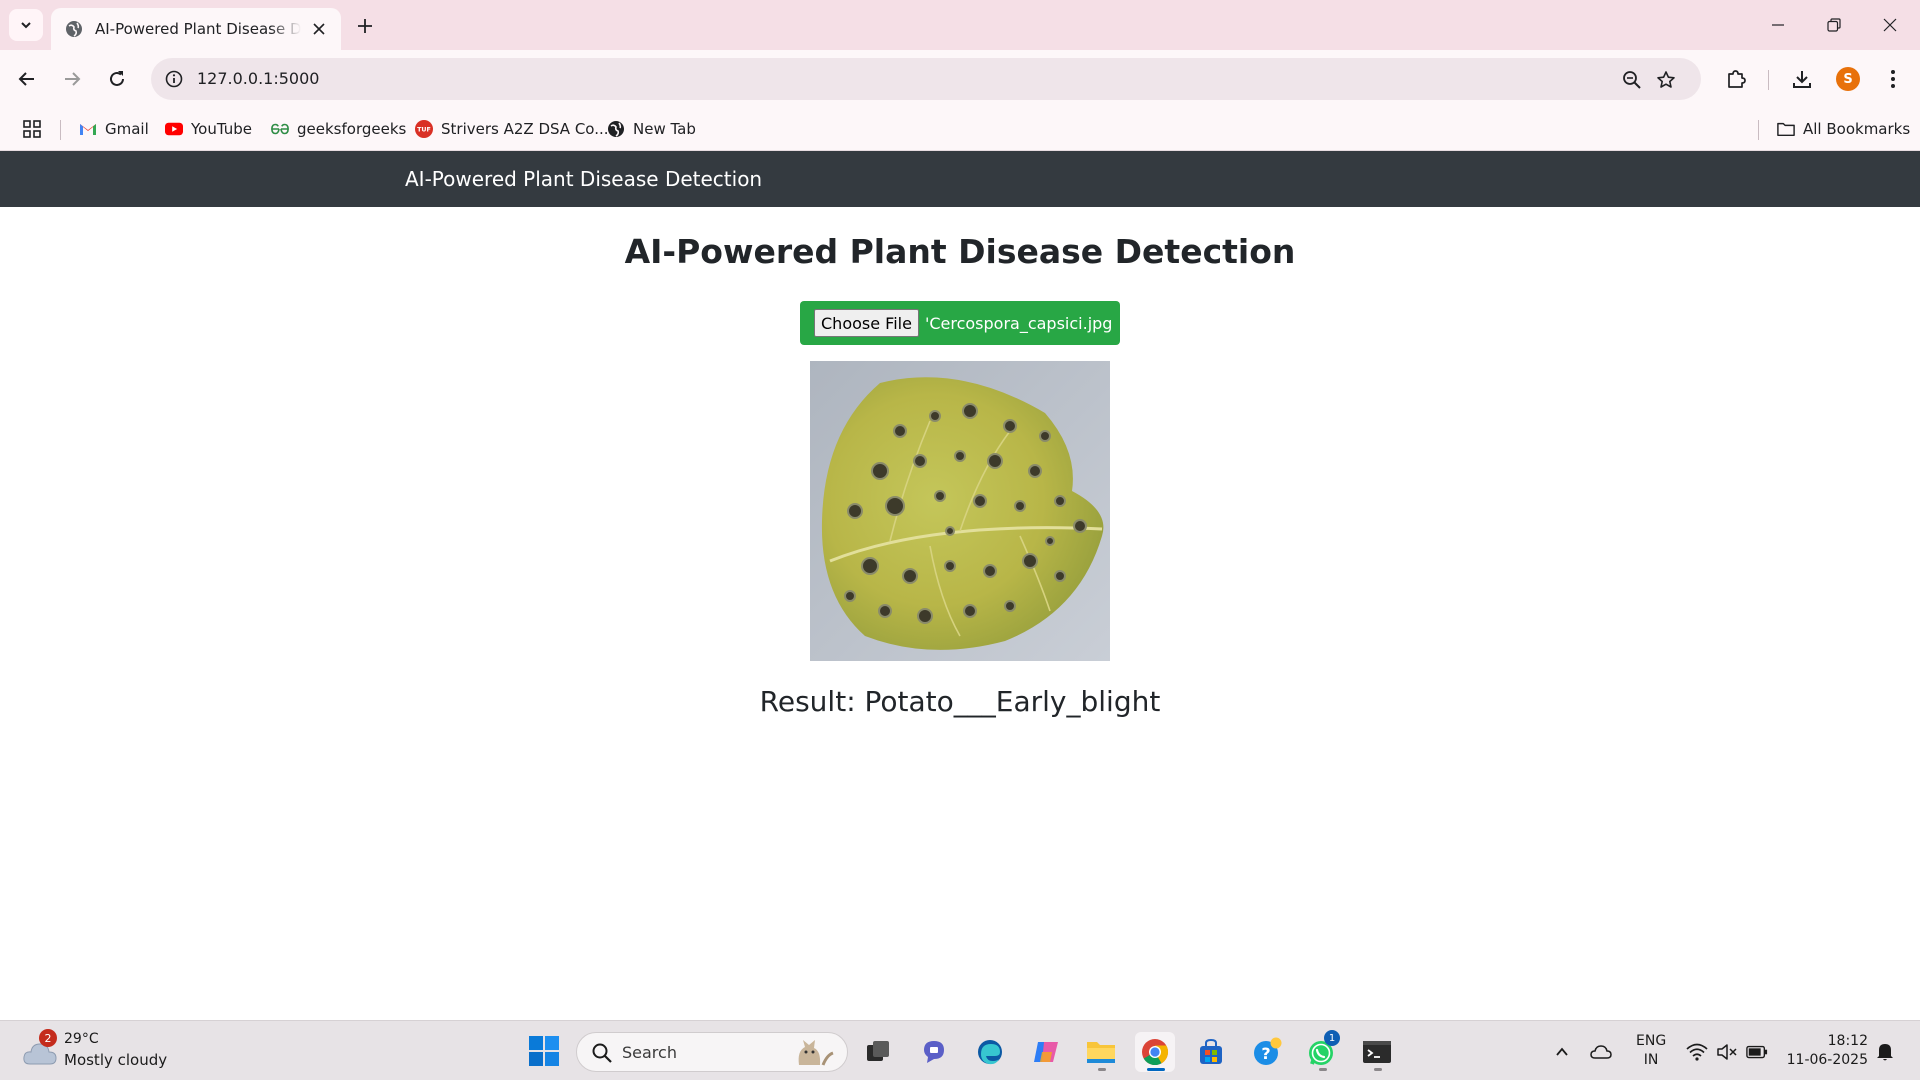 The image size is (1920, 1080). Describe the element at coordinates (1697, 1052) in the screenshot. I see `network-button` at that location.